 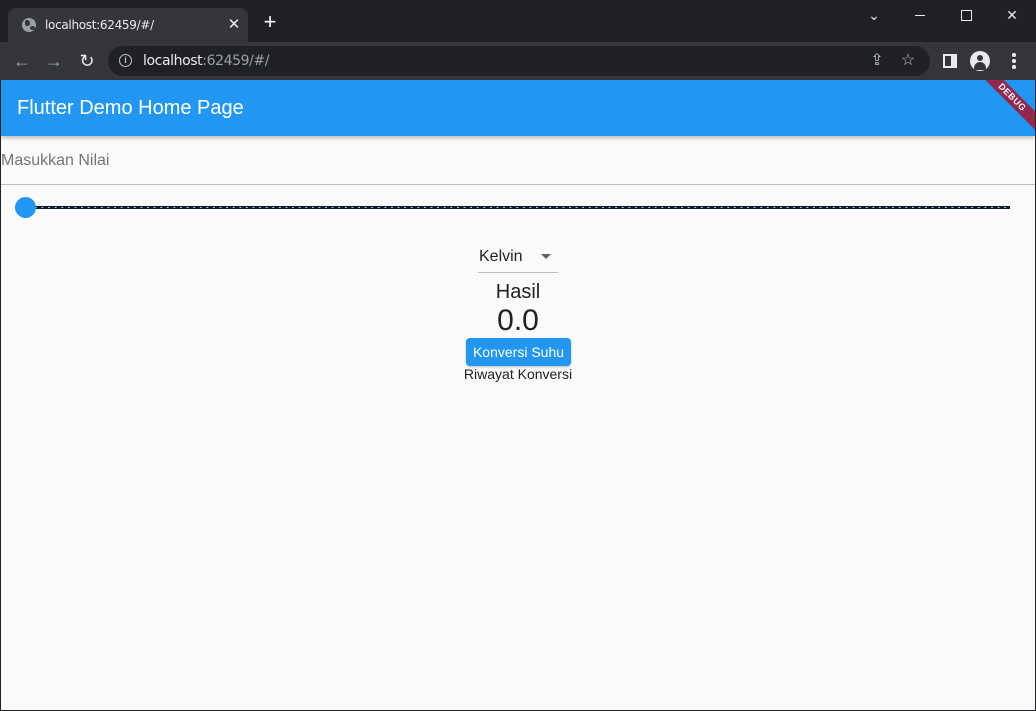 I want to click on browser-tab: localhost:62459/#/ ✕, so click(x=128, y=25).